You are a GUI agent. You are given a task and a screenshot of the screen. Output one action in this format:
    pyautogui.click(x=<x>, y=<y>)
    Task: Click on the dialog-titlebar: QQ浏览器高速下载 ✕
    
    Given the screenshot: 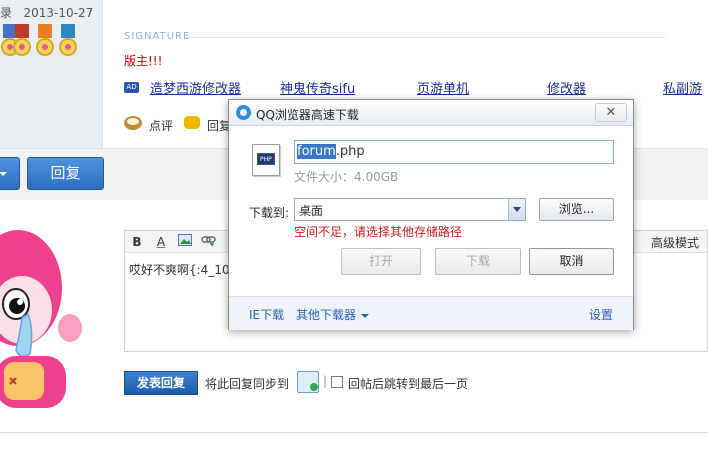 What is the action you would take?
    pyautogui.click(x=431, y=113)
    